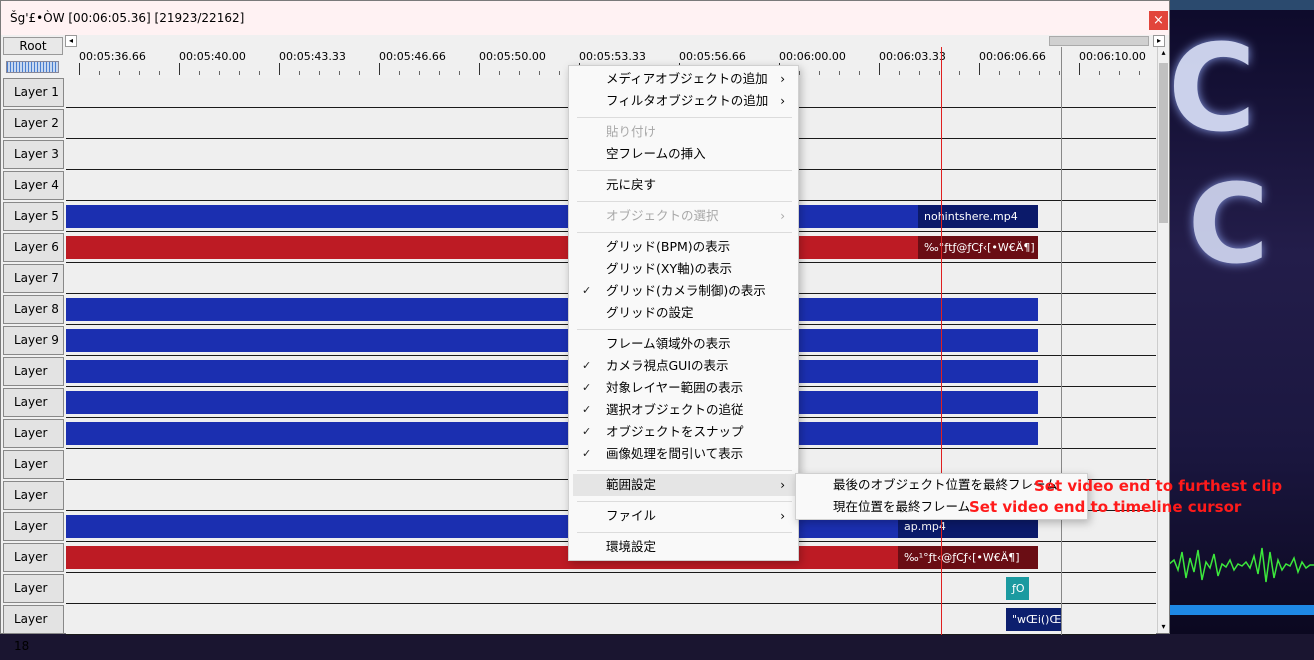  I want to click on layer-label: Layer 14, so click(33, 505).